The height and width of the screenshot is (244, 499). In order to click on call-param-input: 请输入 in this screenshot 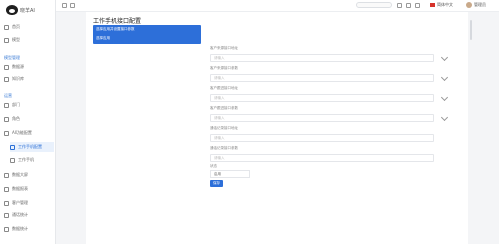, I will do `click(322, 158)`.